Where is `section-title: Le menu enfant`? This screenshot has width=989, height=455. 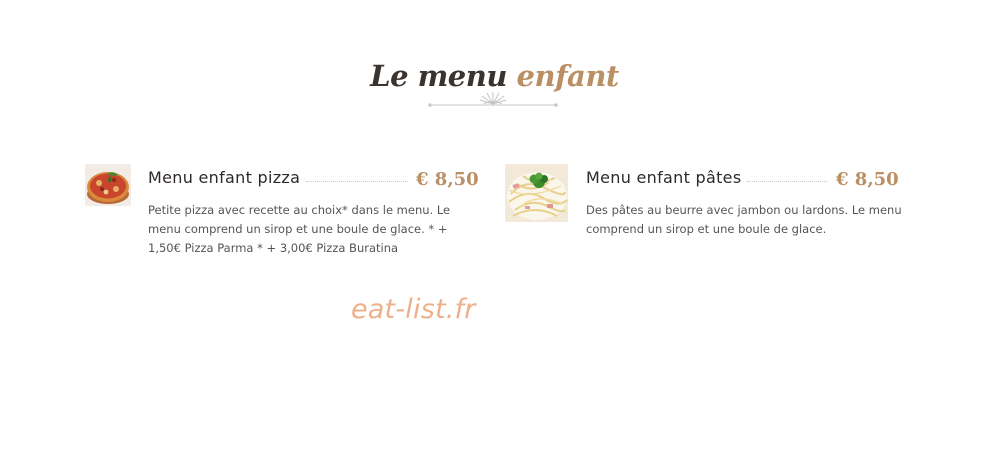 section-title: Le menu enfant is located at coordinates (494, 76).